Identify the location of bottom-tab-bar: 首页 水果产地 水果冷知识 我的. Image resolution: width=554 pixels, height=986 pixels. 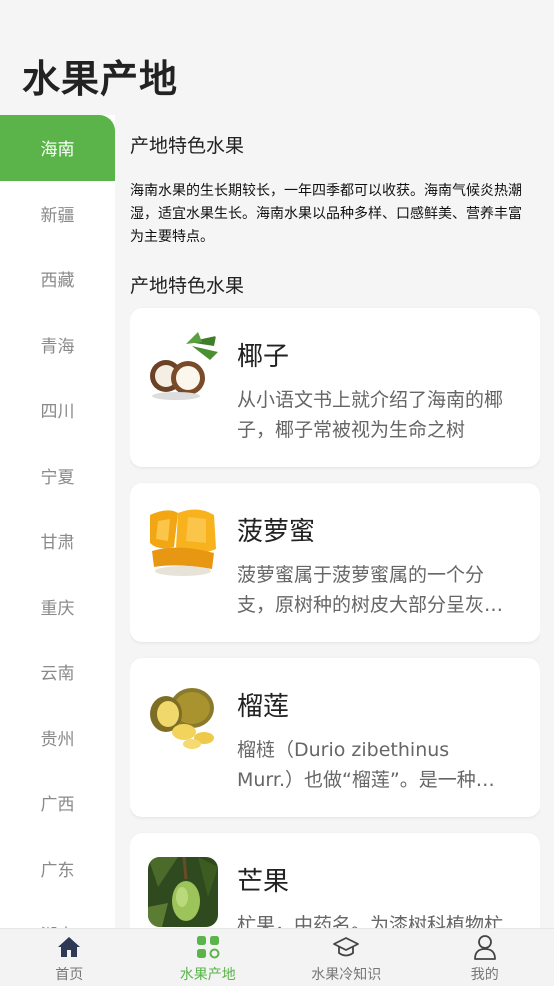
(277, 957).